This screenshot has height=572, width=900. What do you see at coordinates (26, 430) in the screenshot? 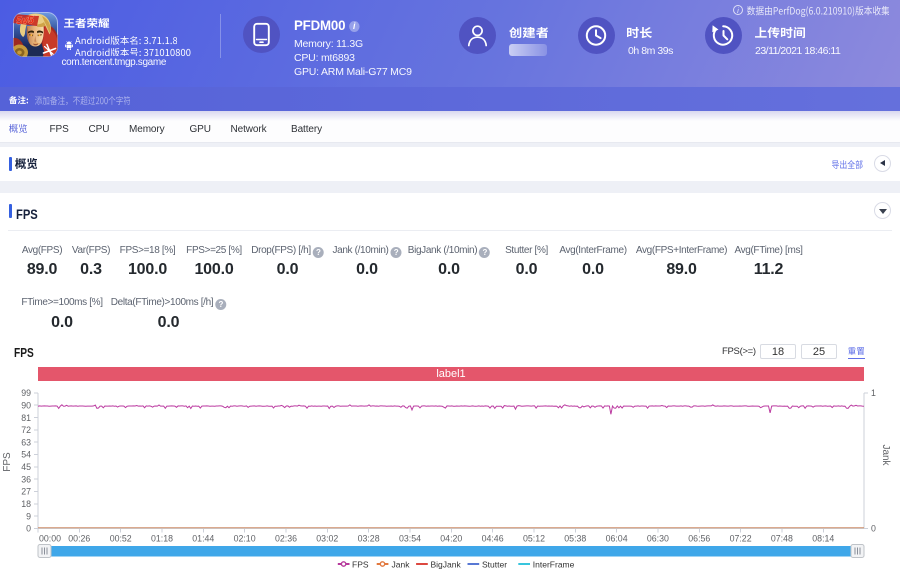
I see `svg-text: 72` at bounding box center [26, 430].